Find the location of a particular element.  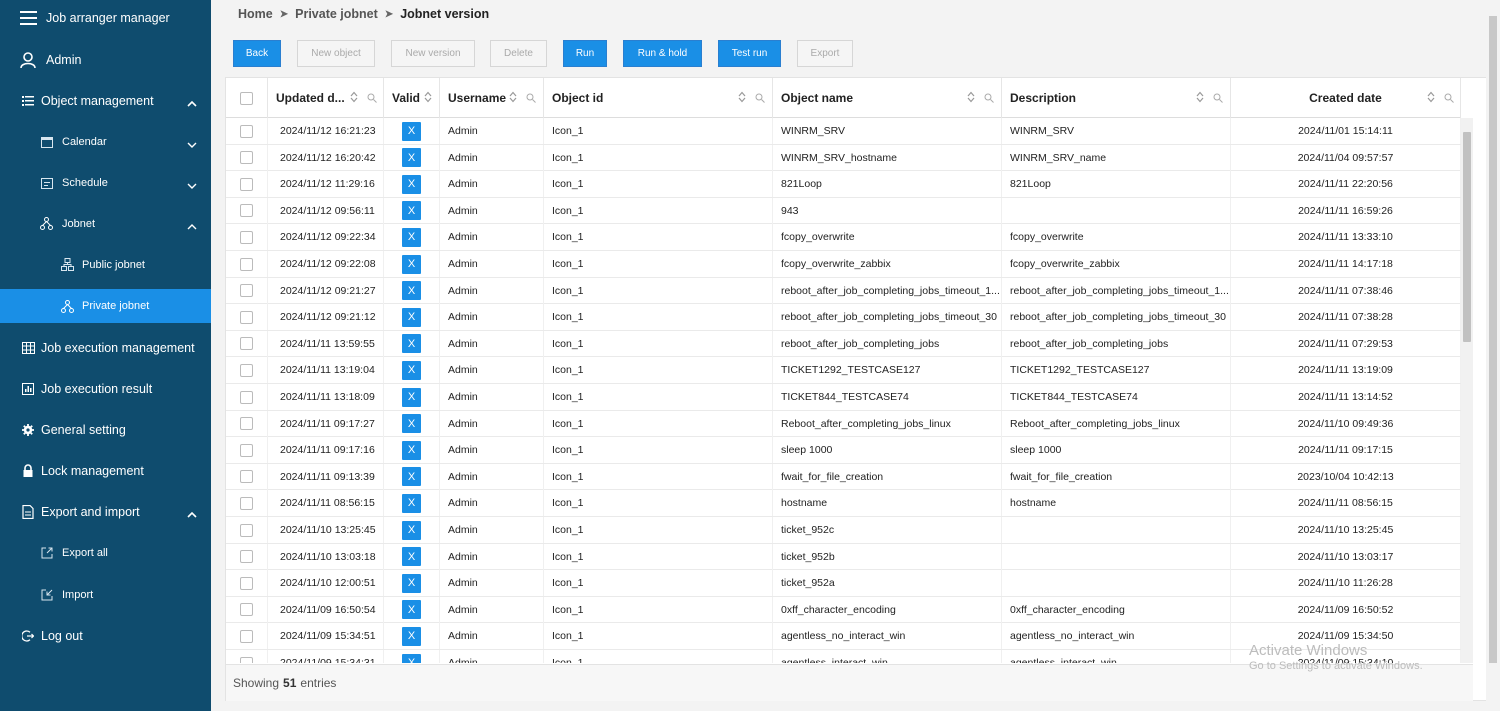

user-menu: Admin is located at coordinates (105, 59).